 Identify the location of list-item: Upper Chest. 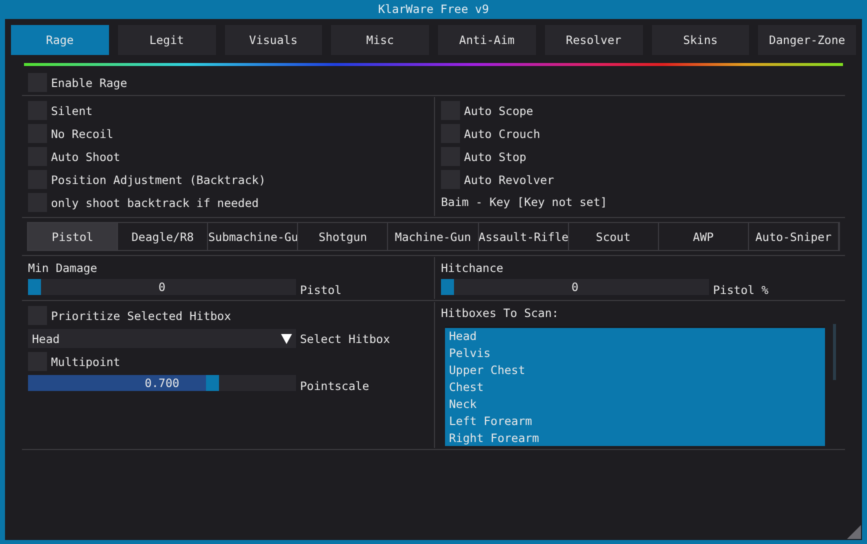
(635, 370).